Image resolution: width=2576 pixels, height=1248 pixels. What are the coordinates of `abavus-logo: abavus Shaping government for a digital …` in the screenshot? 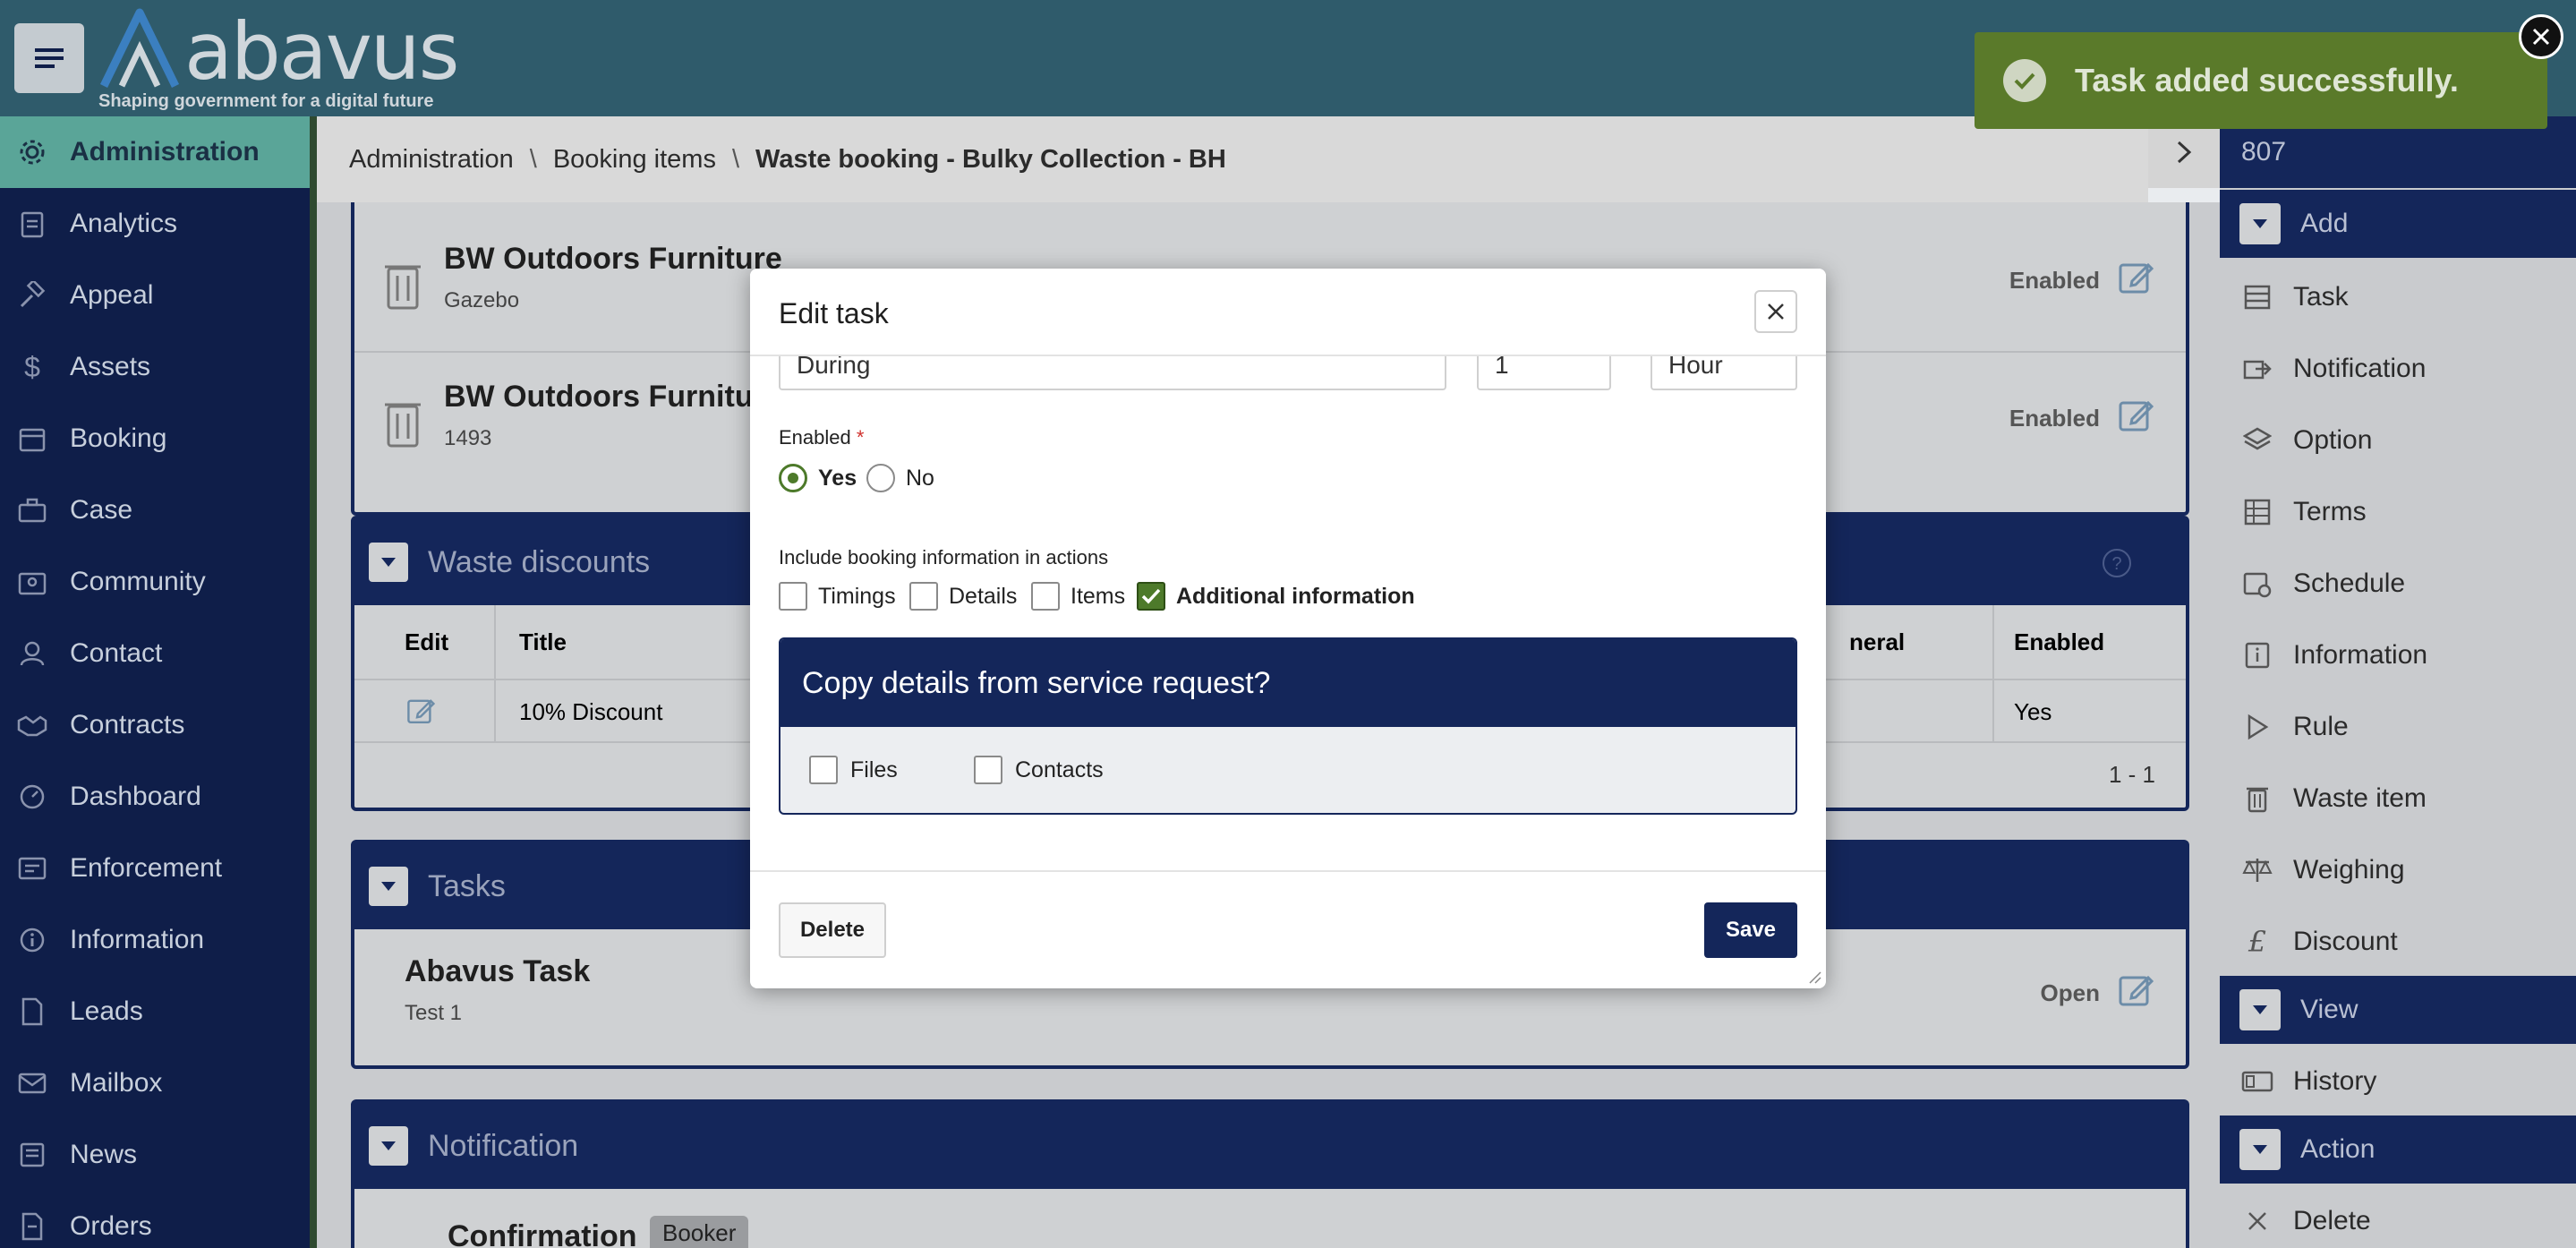 It's located at (278, 58).